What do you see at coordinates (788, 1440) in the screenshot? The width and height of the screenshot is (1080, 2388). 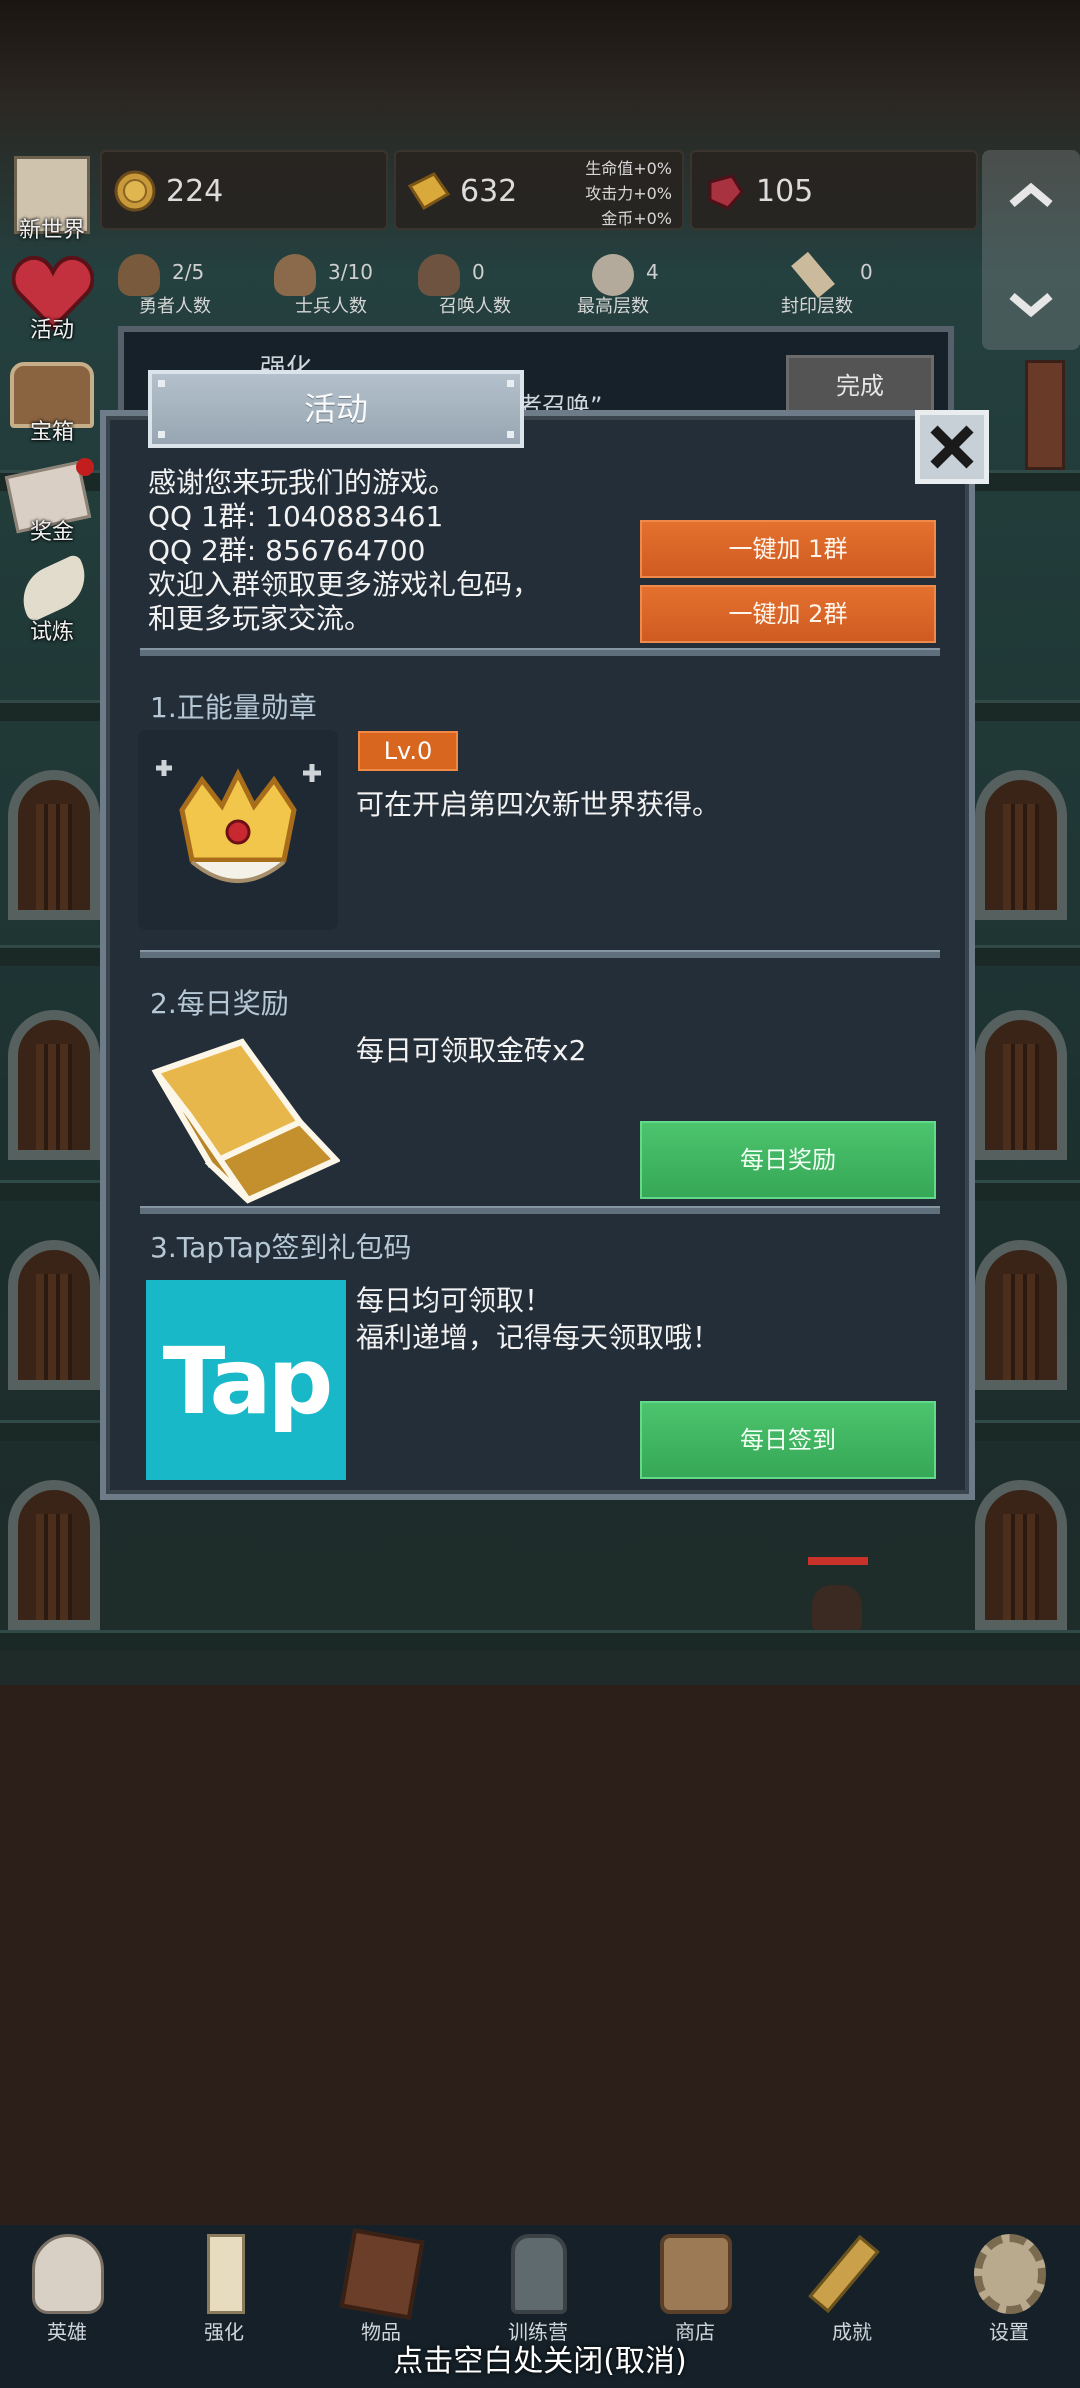 I see `daily-checkin-button: 每日签到` at bounding box center [788, 1440].